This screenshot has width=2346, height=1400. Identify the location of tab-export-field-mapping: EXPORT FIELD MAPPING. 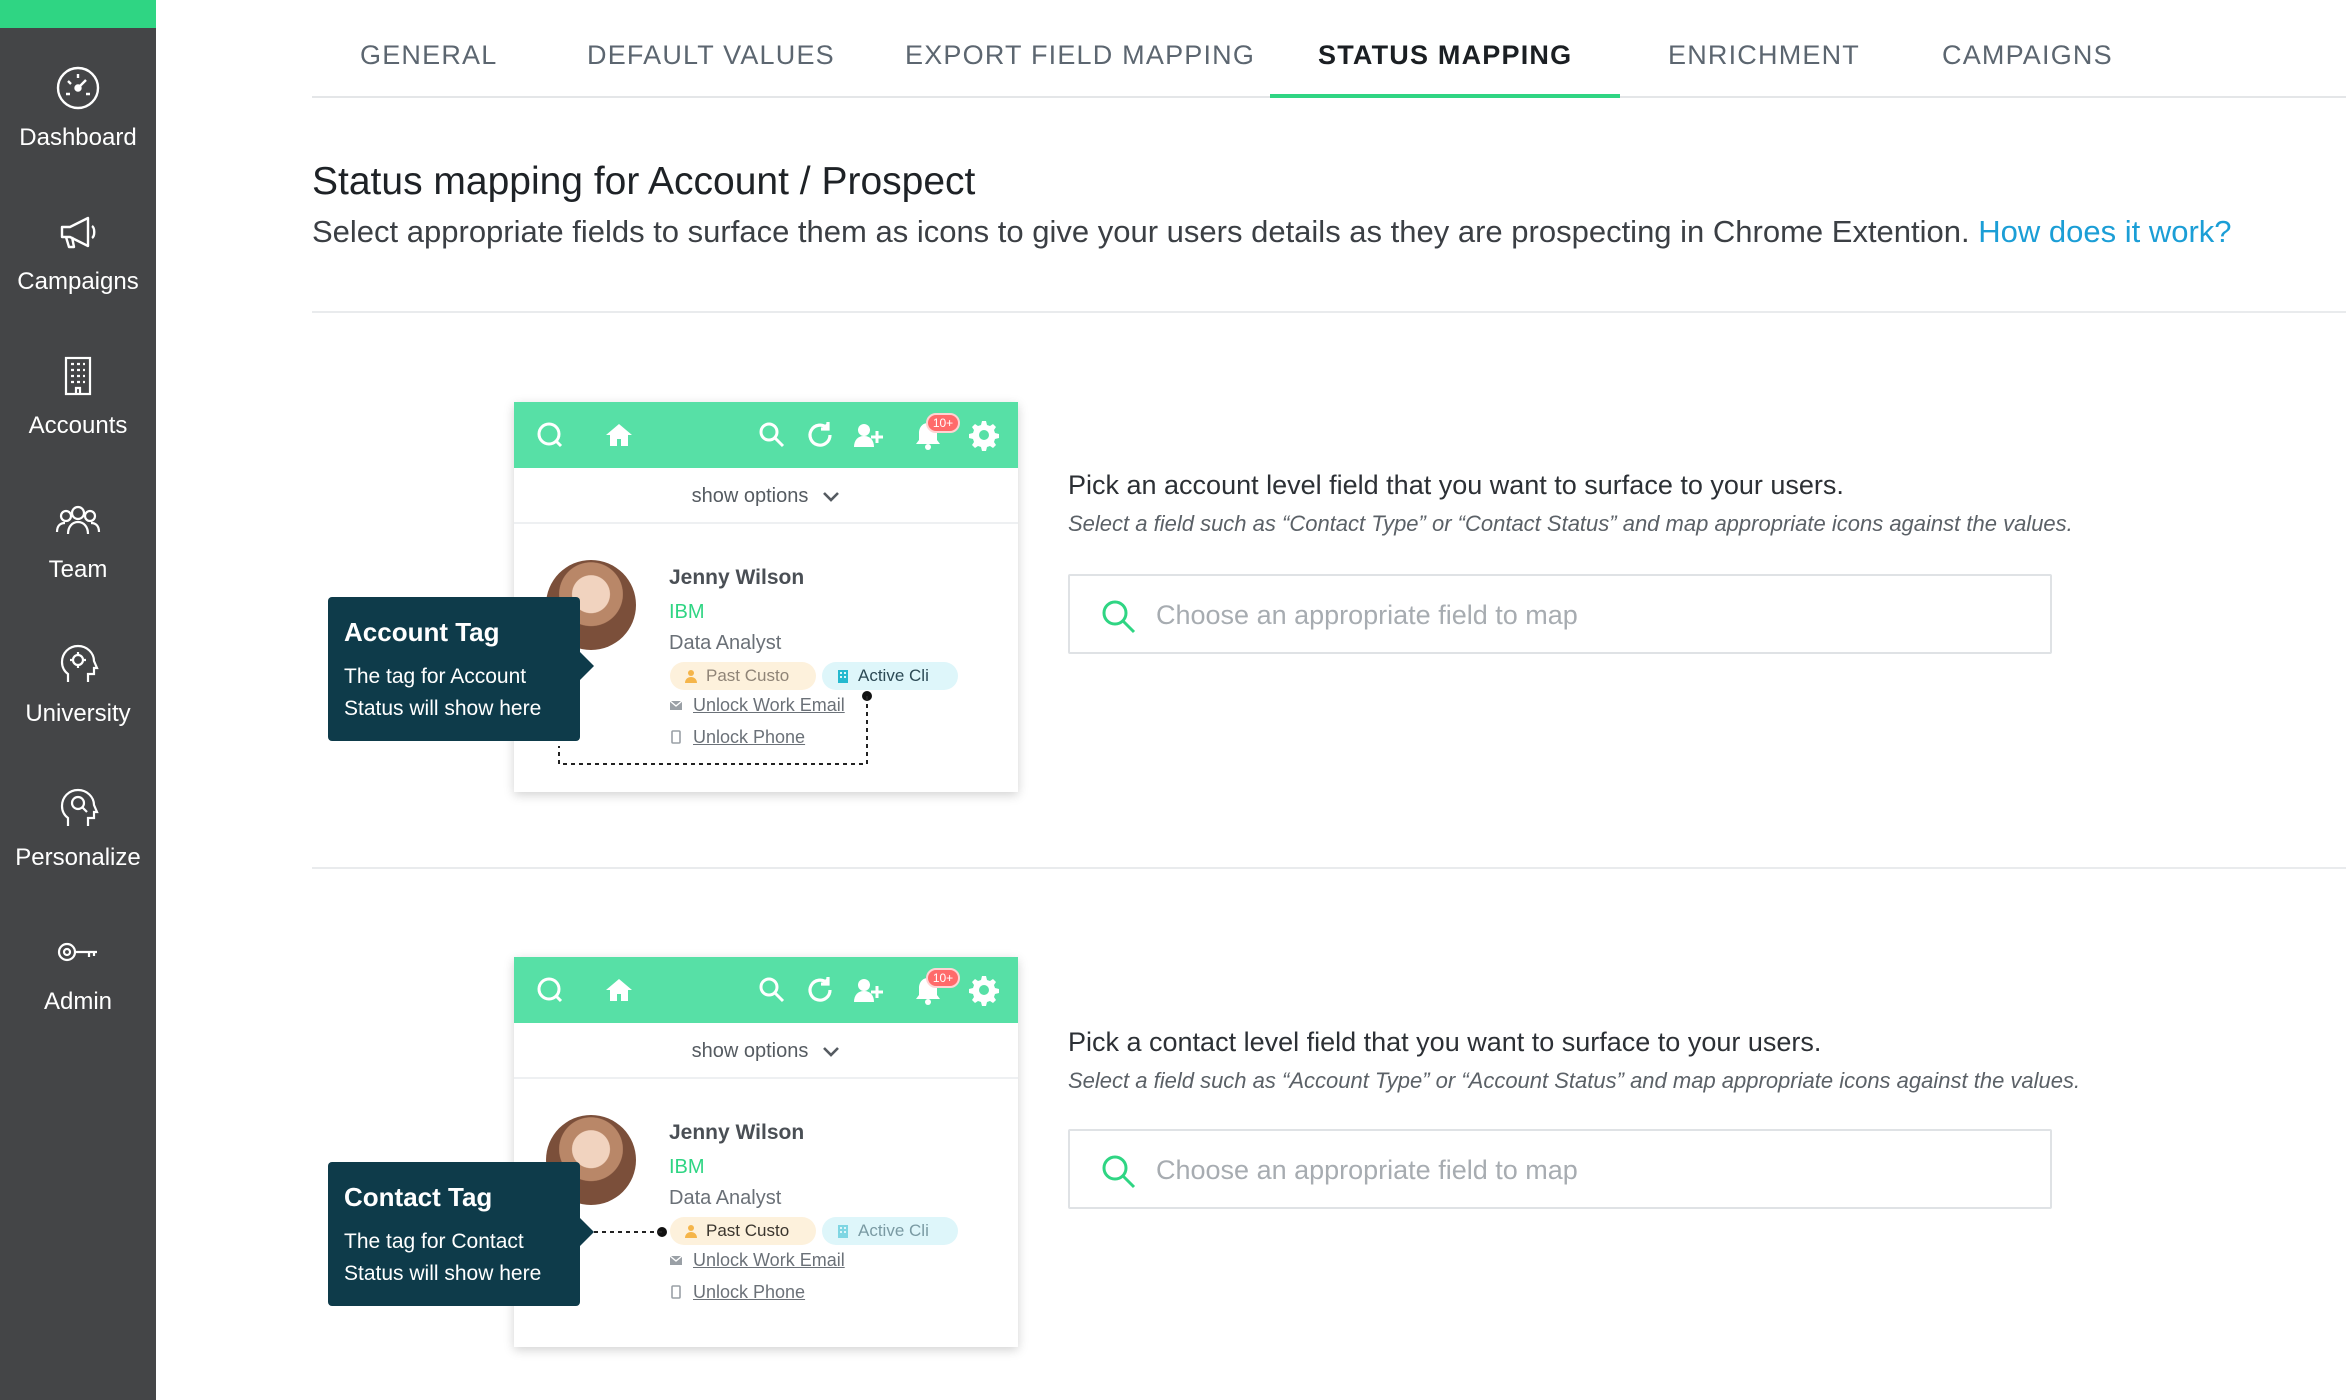
(1080, 55).